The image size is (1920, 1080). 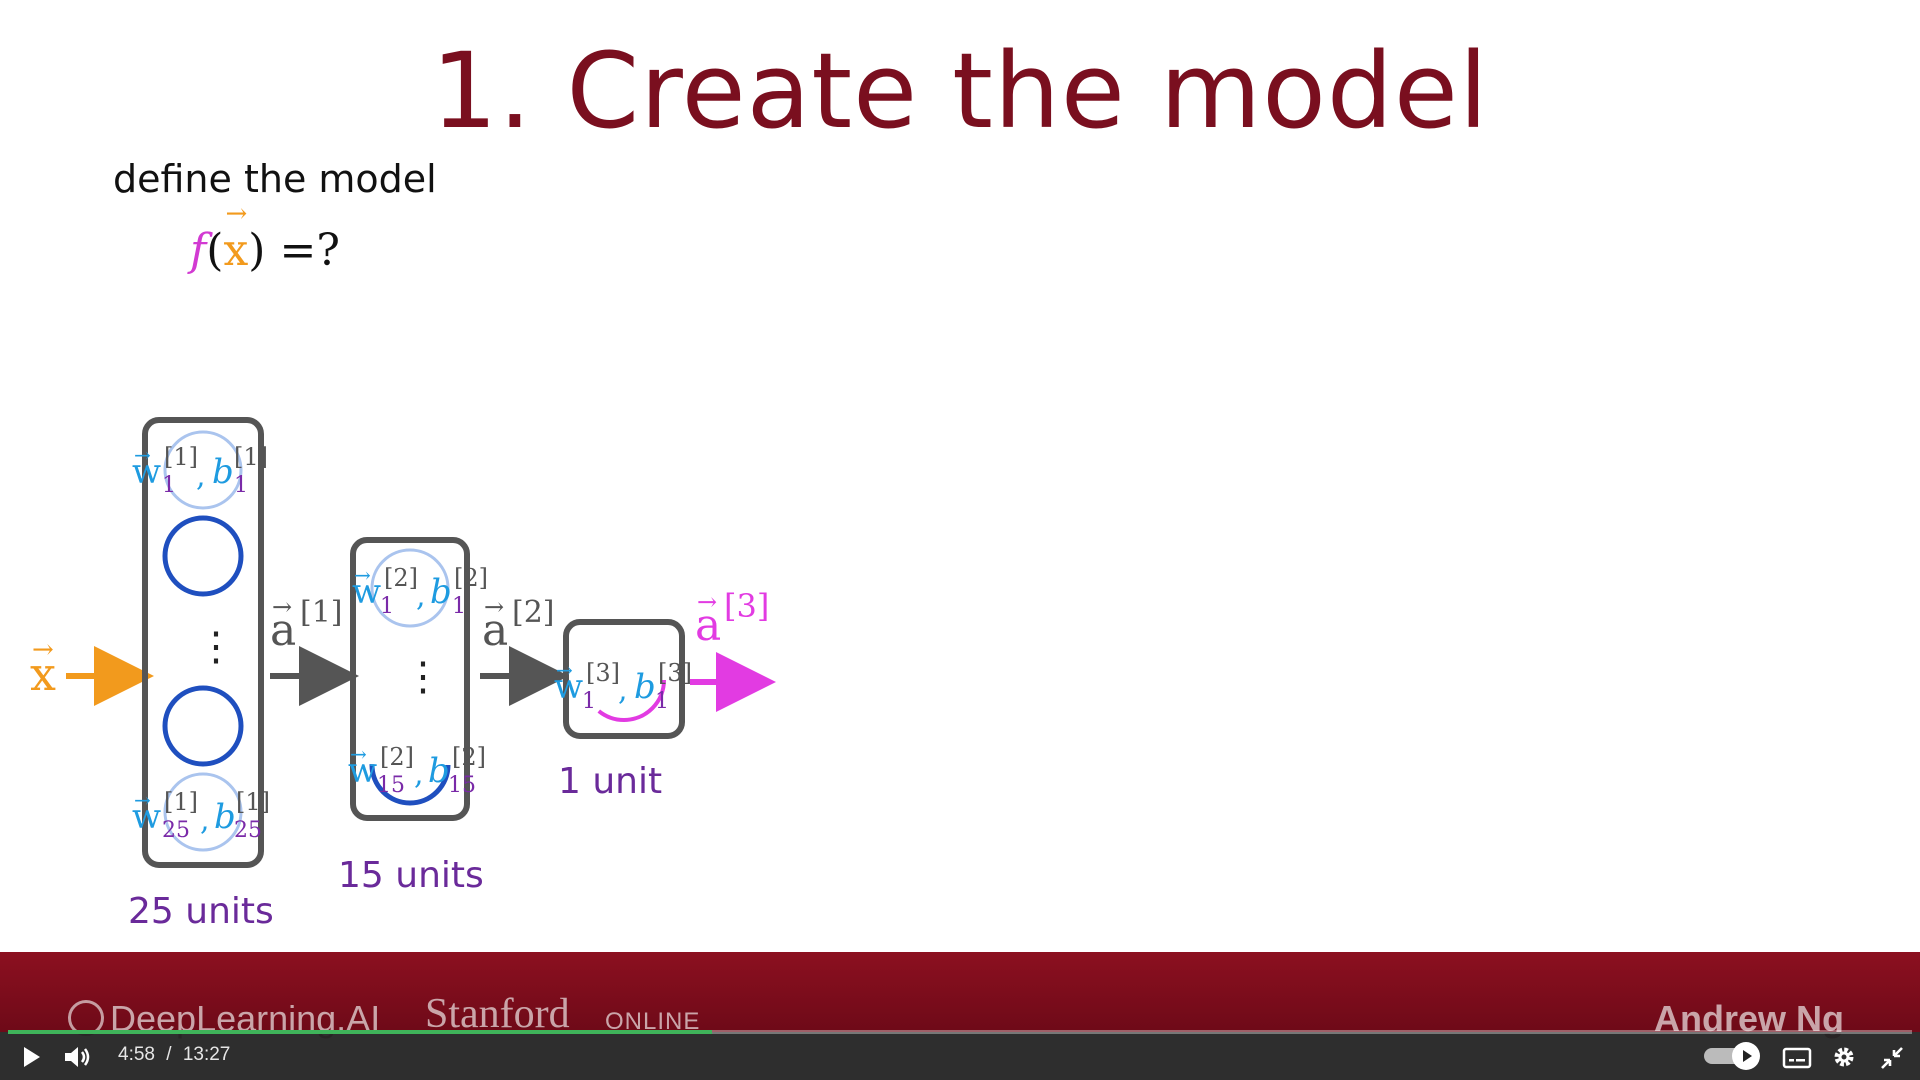 I want to click on formula-close: ) =?, so click(x=294, y=250).